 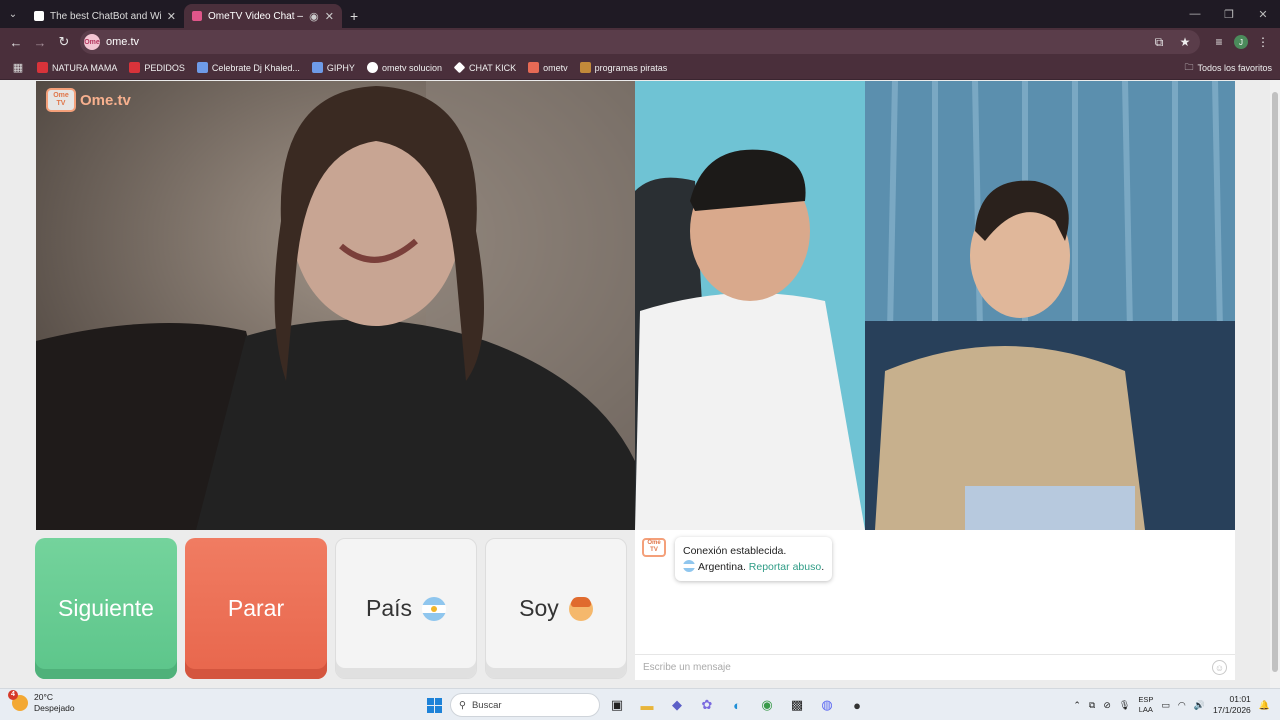 I want to click on task-view-icon: ▣, so click(x=617, y=705).